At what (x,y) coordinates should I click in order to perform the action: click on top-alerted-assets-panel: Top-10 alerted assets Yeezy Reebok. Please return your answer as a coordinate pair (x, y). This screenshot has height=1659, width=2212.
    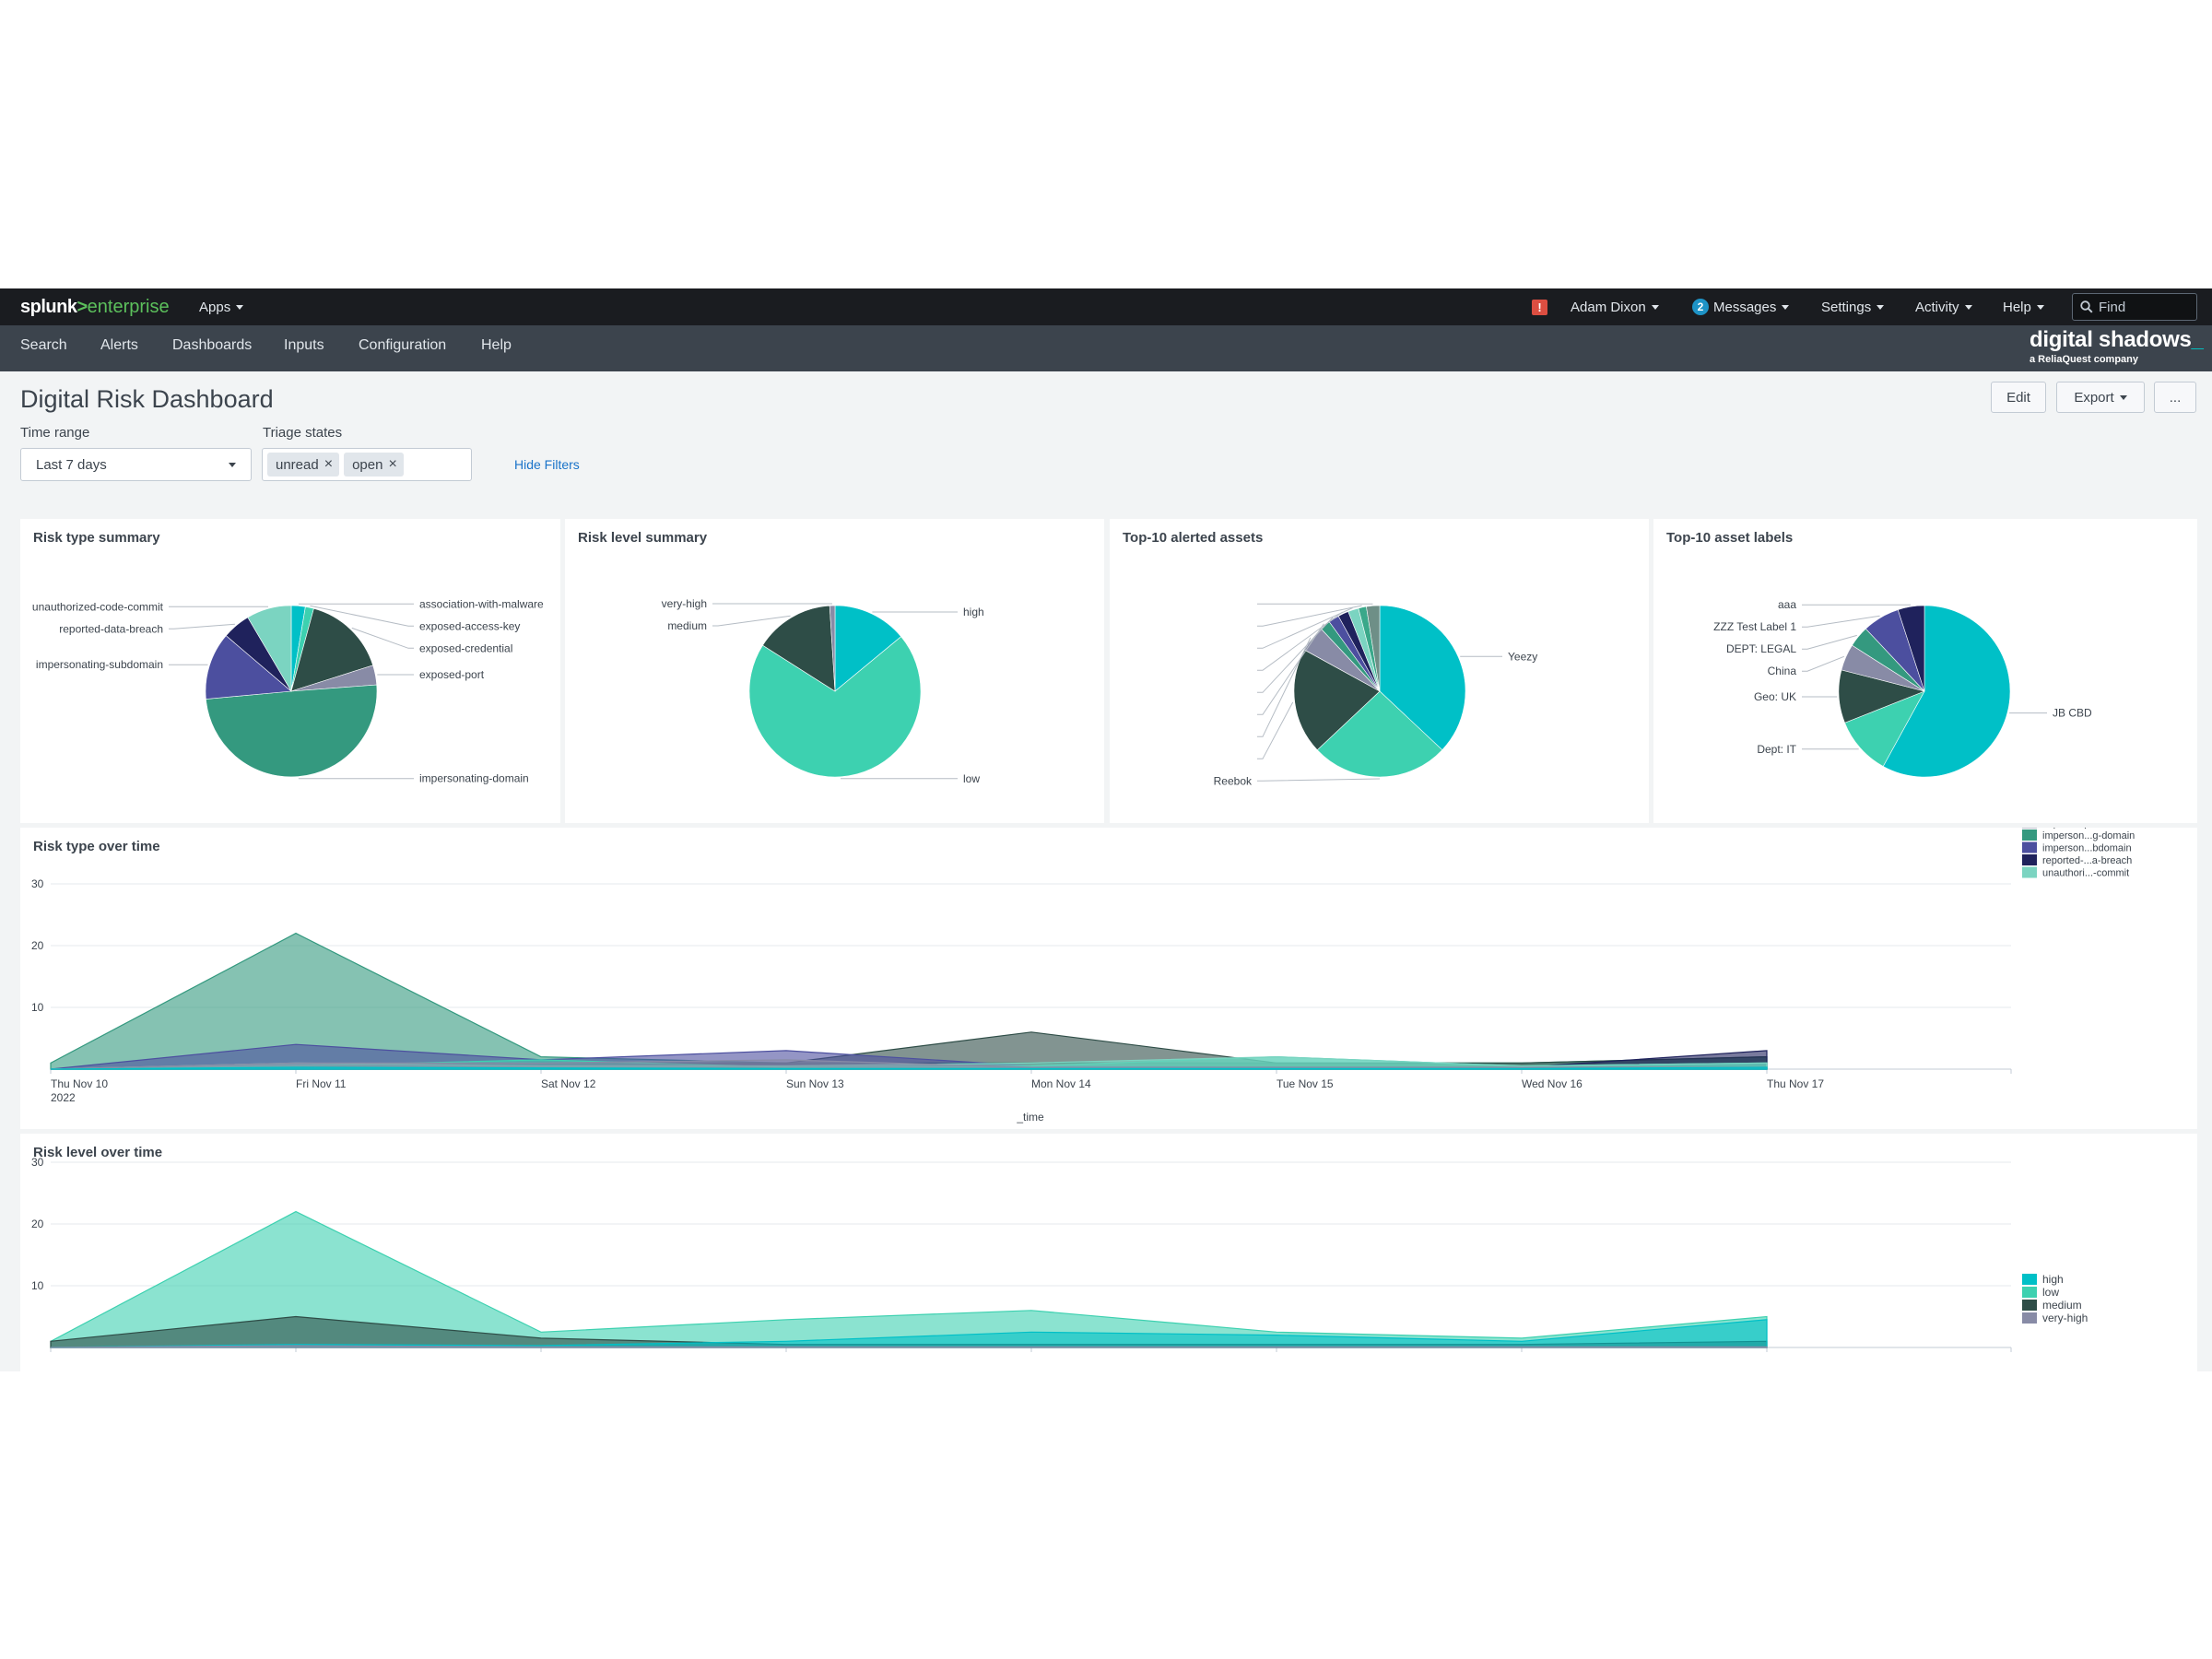
    Looking at the image, I should click on (1379, 671).